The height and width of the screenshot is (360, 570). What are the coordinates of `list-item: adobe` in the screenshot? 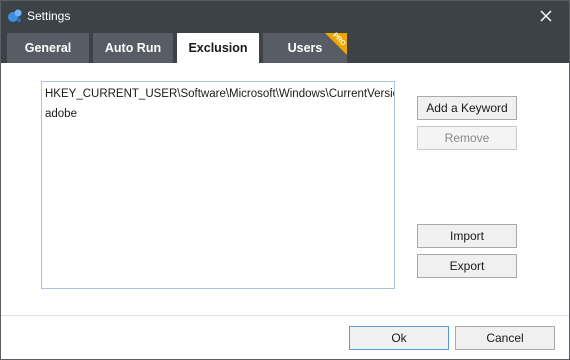 It's located at (218, 114).